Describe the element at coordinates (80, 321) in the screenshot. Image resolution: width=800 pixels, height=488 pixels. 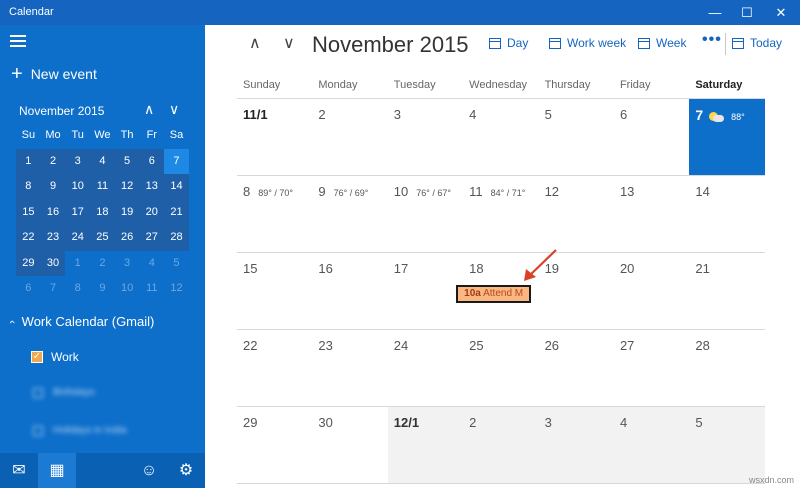
I see `calendar-group-header: ‹ Work Calendar (Gmail)` at that location.